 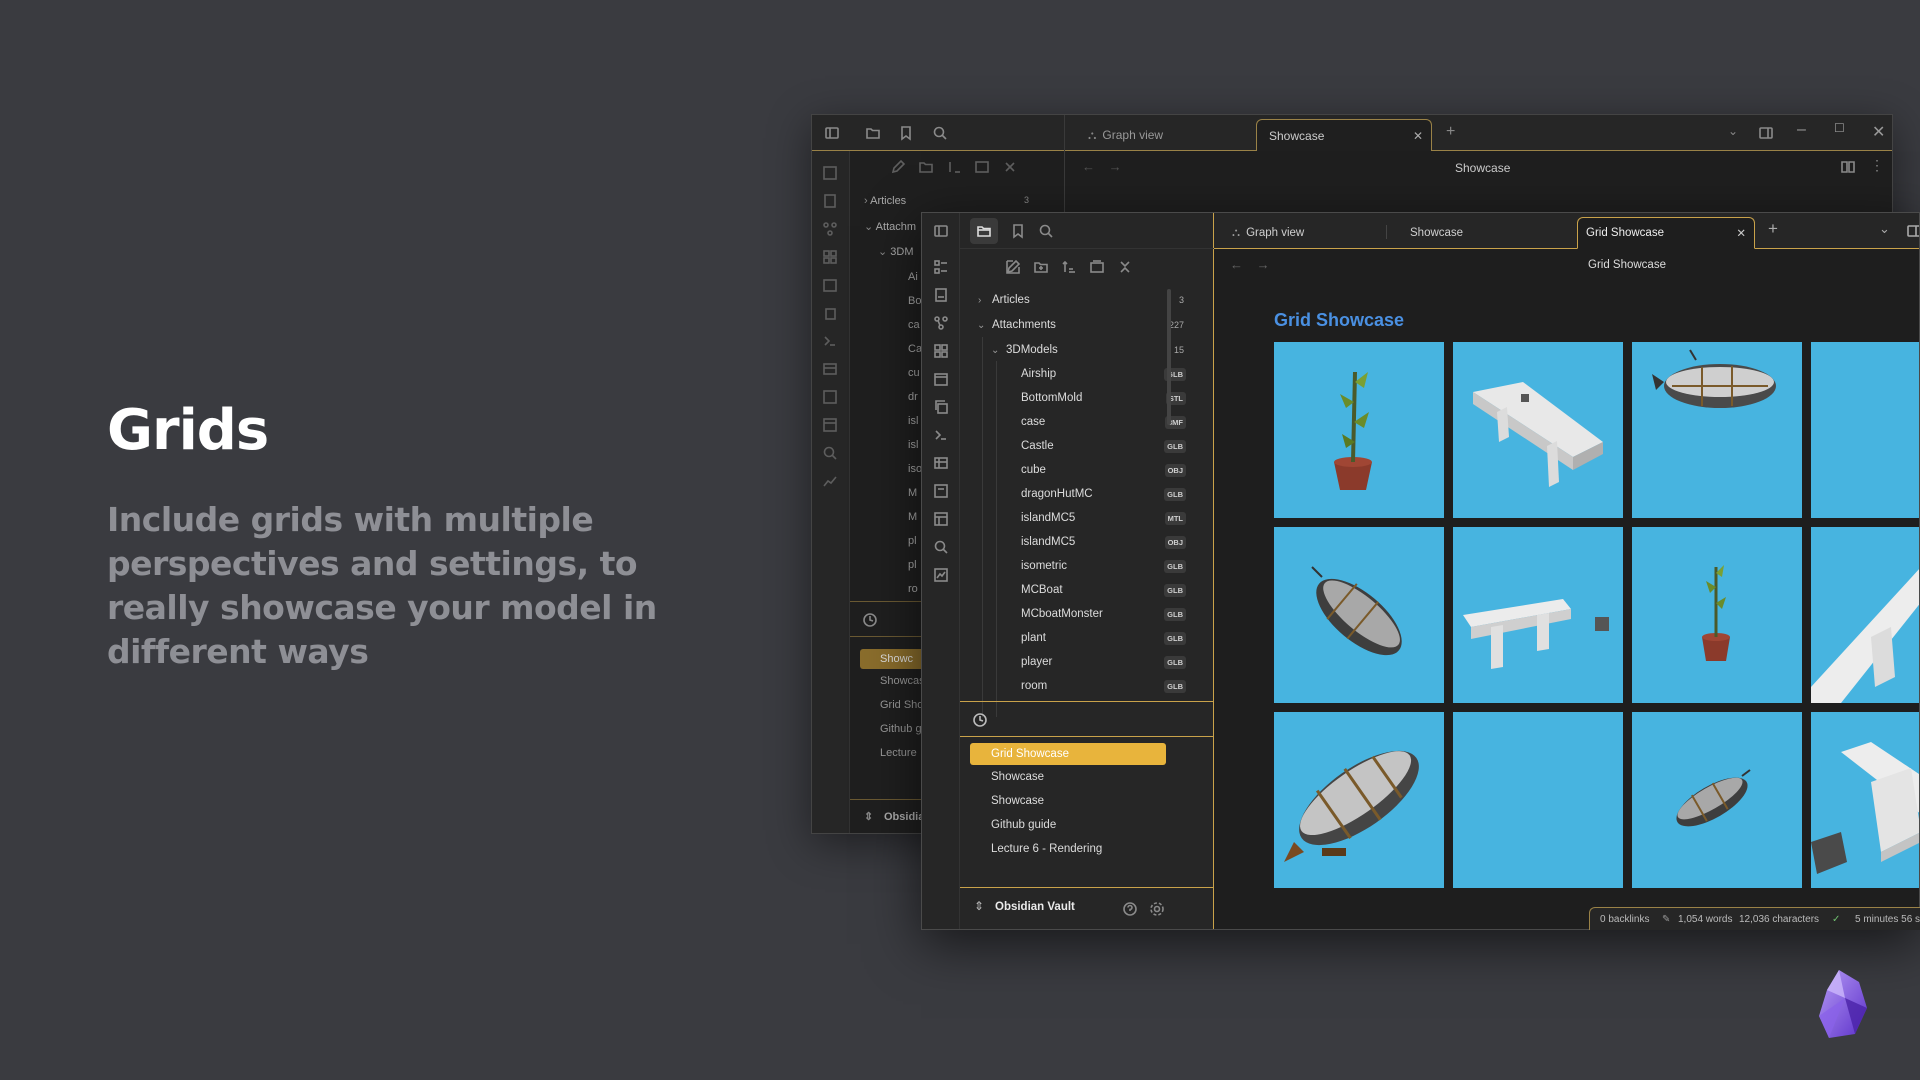 What do you see at coordinates (914, 373) in the screenshot?
I see `back-tree-item: cu` at bounding box center [914, 373].